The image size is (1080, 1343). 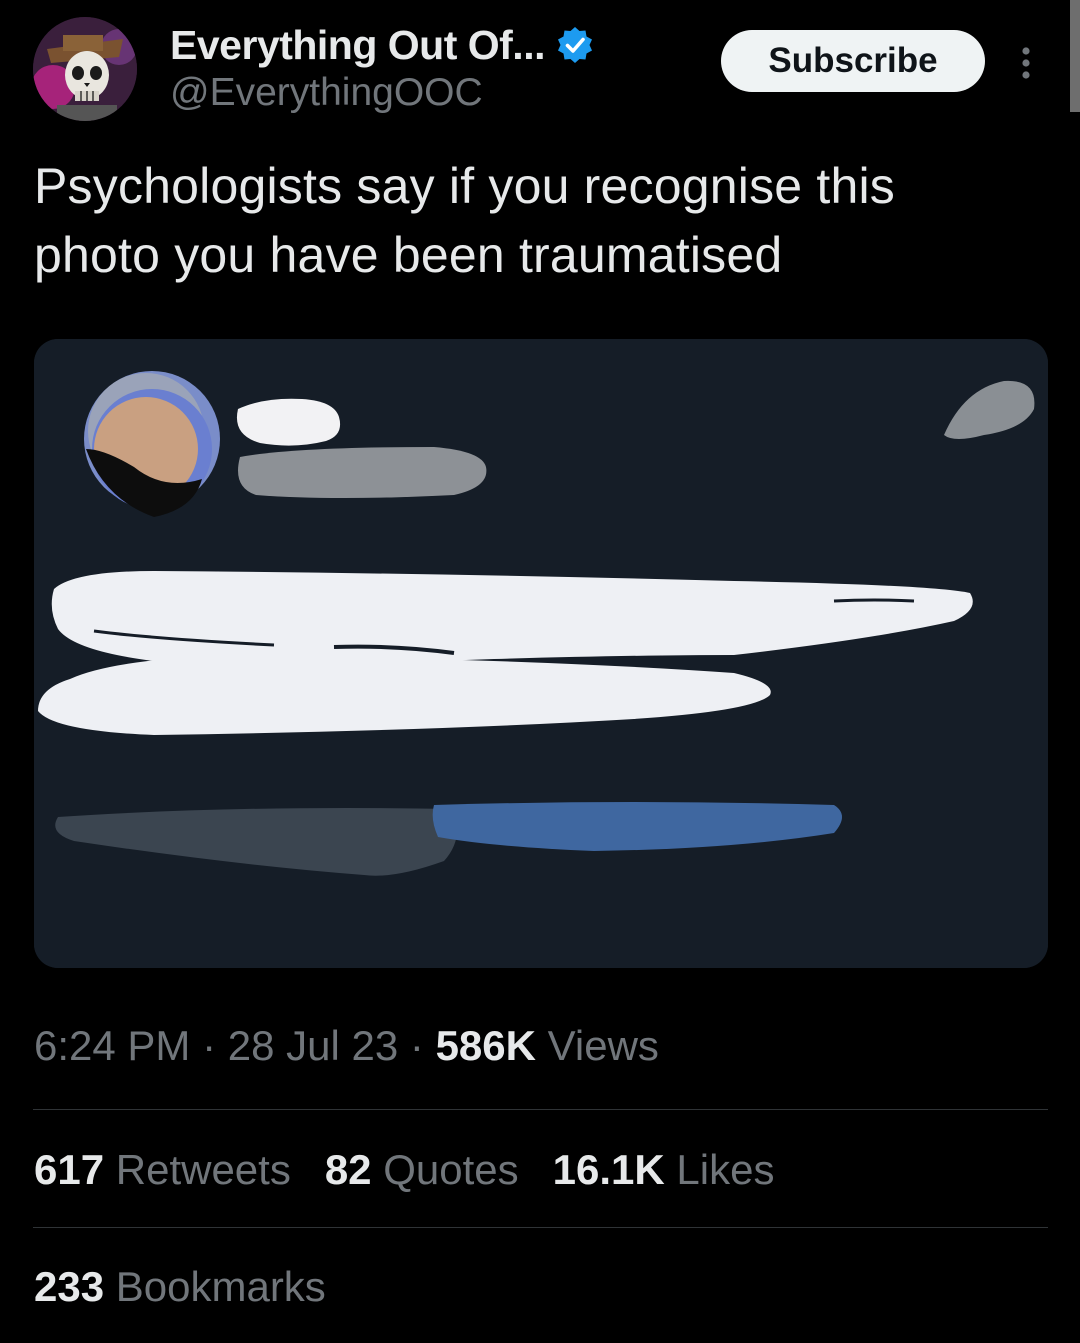 I want to click on author-handle: @EverythingOOC, so click(x=326, y=93).